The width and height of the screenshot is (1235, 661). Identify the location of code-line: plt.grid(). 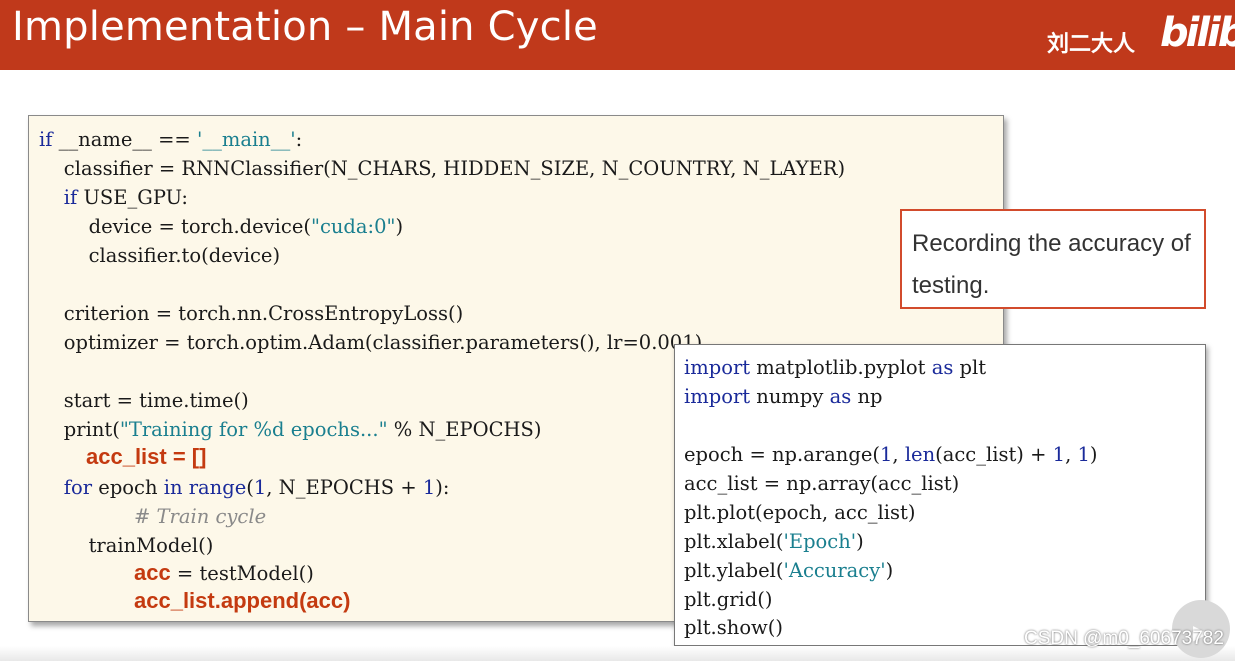
(728, 599).